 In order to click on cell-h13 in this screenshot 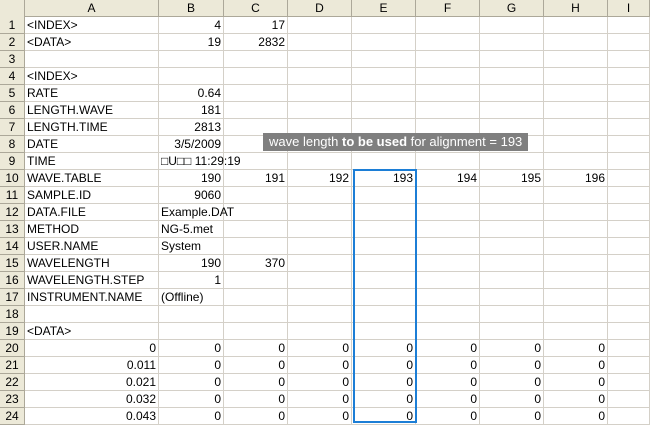, I will do `click(576, 229)`.